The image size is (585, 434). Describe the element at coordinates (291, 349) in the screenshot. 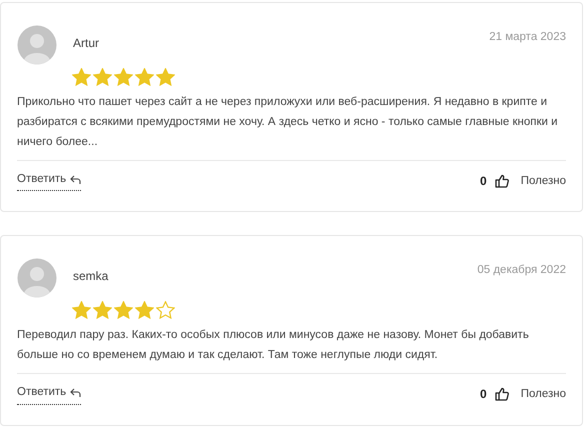

I see `review-text: Переводил пару раз. Каких-то особых плюсов или минусов даже не назову. Монет бы добавить больше но со временем думаю и так сделают. Там тоже неглупые люди сидят.` at that location.